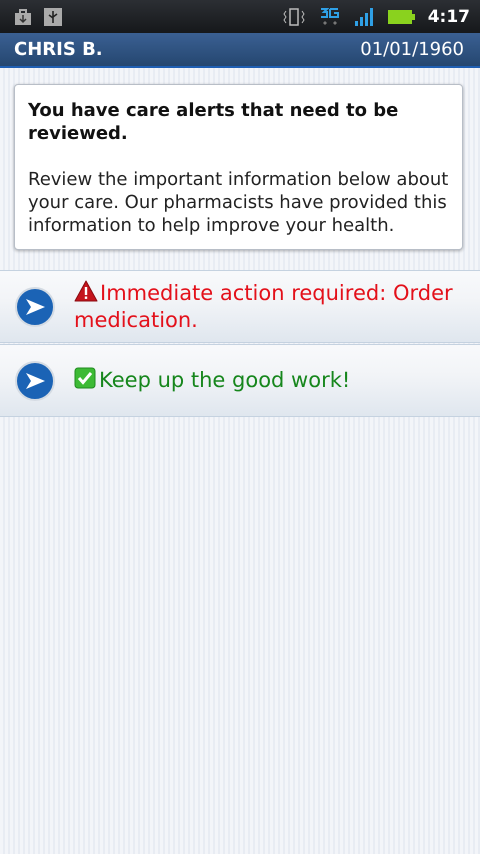  What do you see at coordinates (239, 202) in the screenshot?
I see `notice-body: Review the important information below about your care. Our pharmacists have provided this information to help improve your health.` at bounding box center [239, 202].